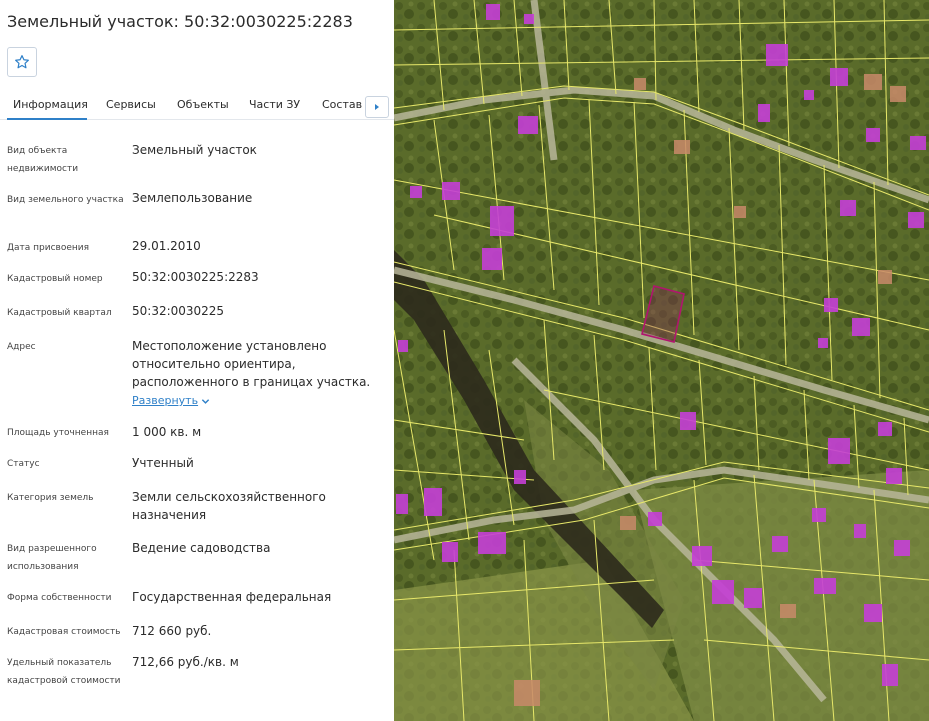  Describe the element at coordinates (232, 597) in the screenshot. I see `field-value: Государственная федеральная` at that location.